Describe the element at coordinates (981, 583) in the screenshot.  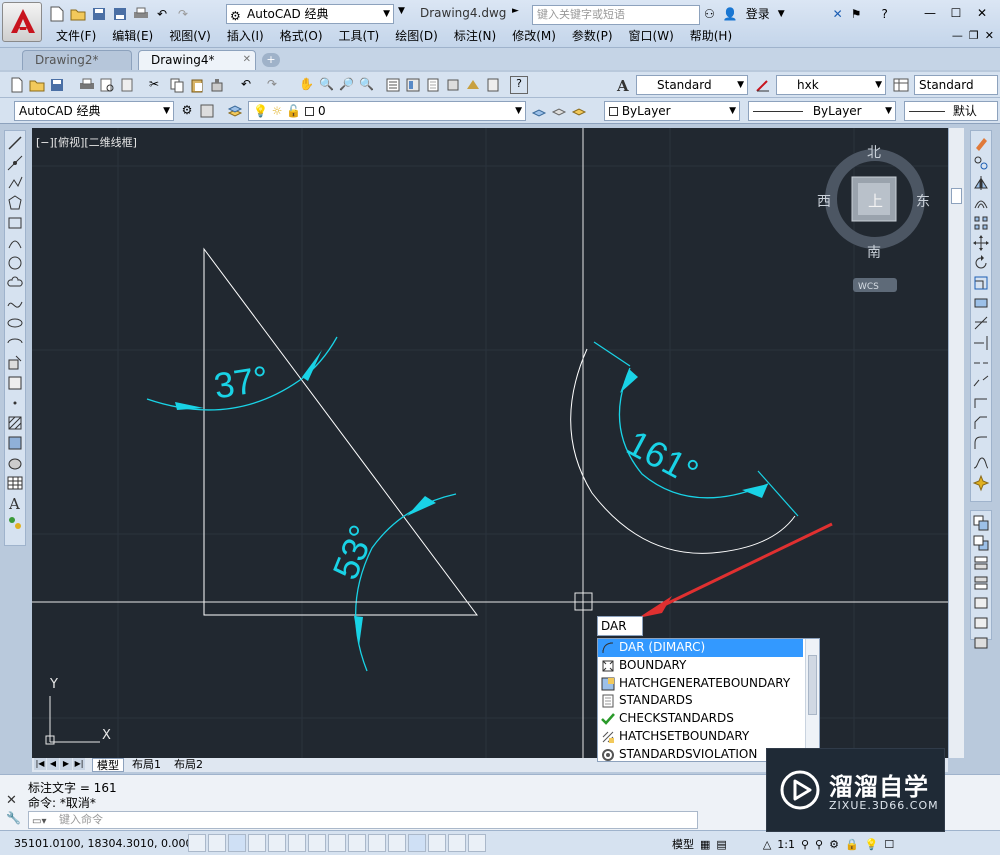
I see `send-under-icon` at that location.